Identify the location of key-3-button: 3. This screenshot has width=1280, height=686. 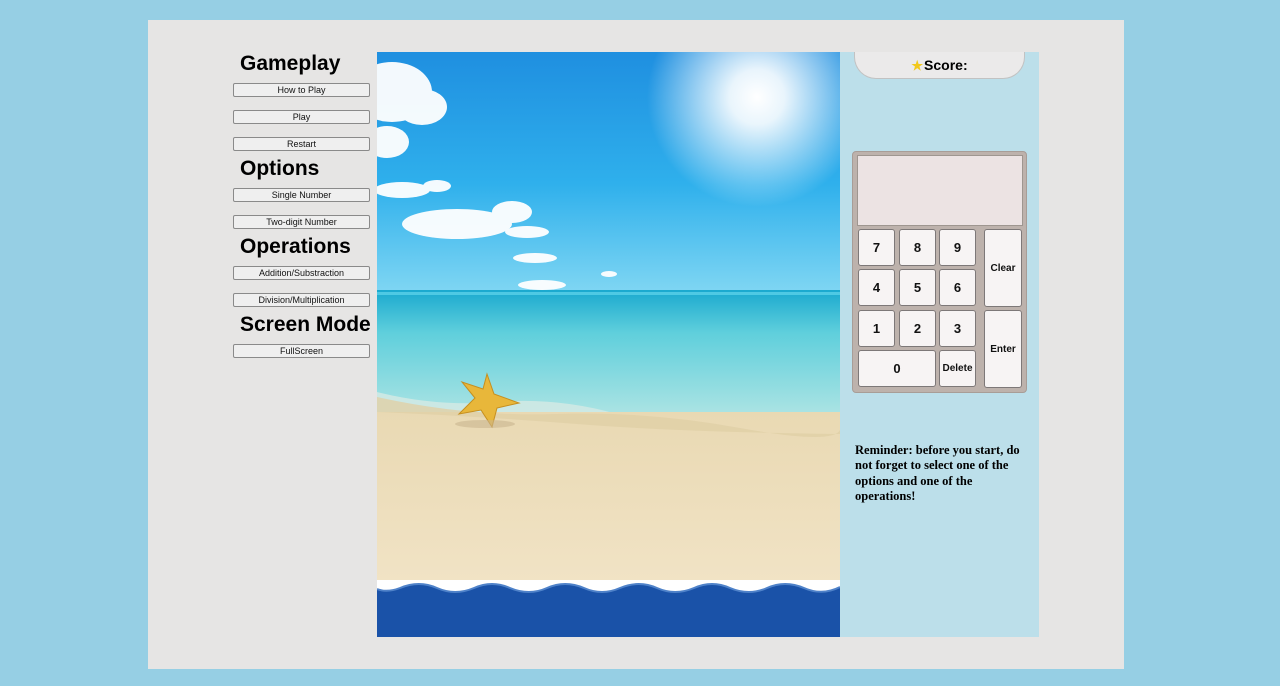
(957, 328).